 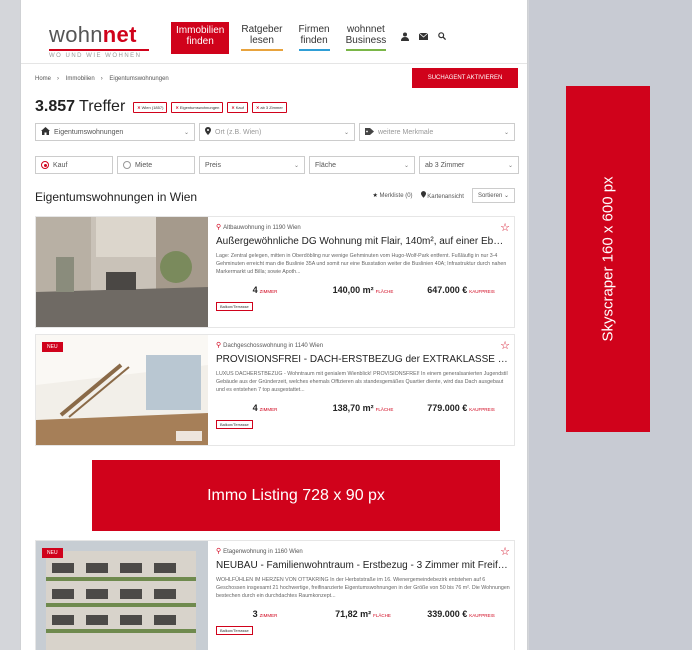 What do you see at coordinates (156, 165) in the screenshot?
I see `rent-radio: Miete` at bounding box center [156, 165].